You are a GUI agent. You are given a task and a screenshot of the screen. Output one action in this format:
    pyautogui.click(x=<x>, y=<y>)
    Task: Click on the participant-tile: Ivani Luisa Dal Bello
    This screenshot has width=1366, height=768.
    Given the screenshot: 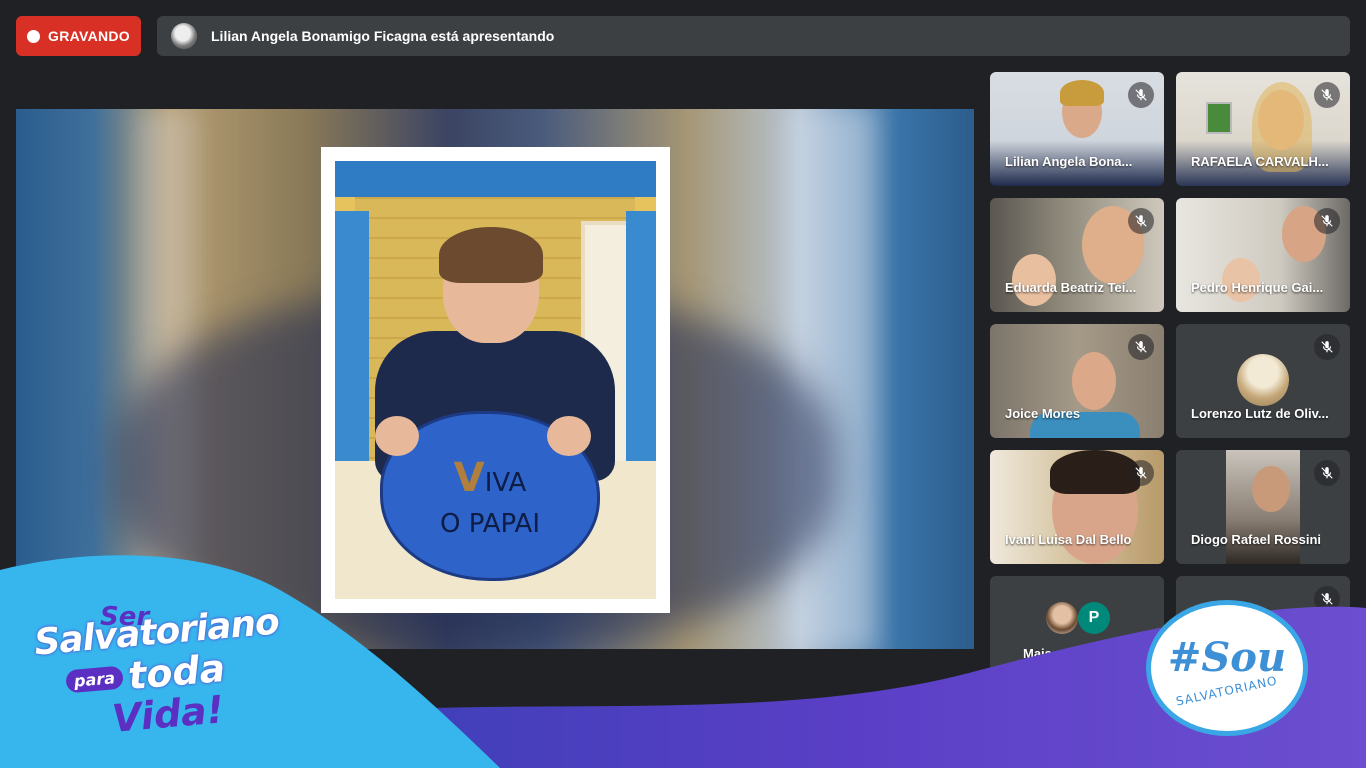 What is the action you would take?
    pyautogui.click(x=1077, y=507)
    